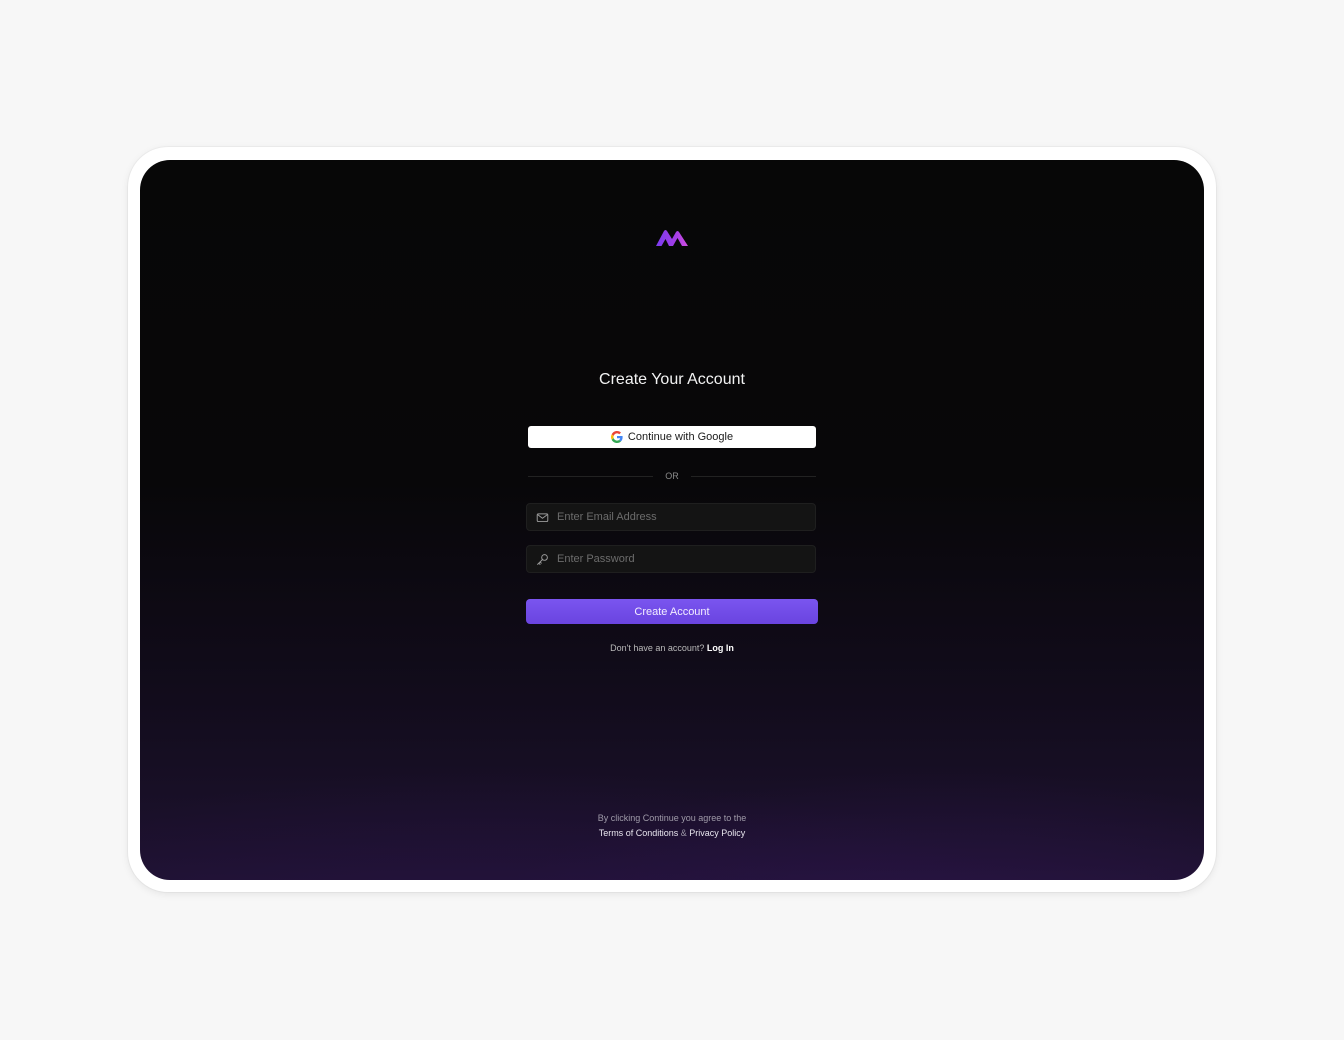  Describe the element at coordinates (639, 833) in the screenshot. I see `terms-link: Terms of Conditions` at that location.